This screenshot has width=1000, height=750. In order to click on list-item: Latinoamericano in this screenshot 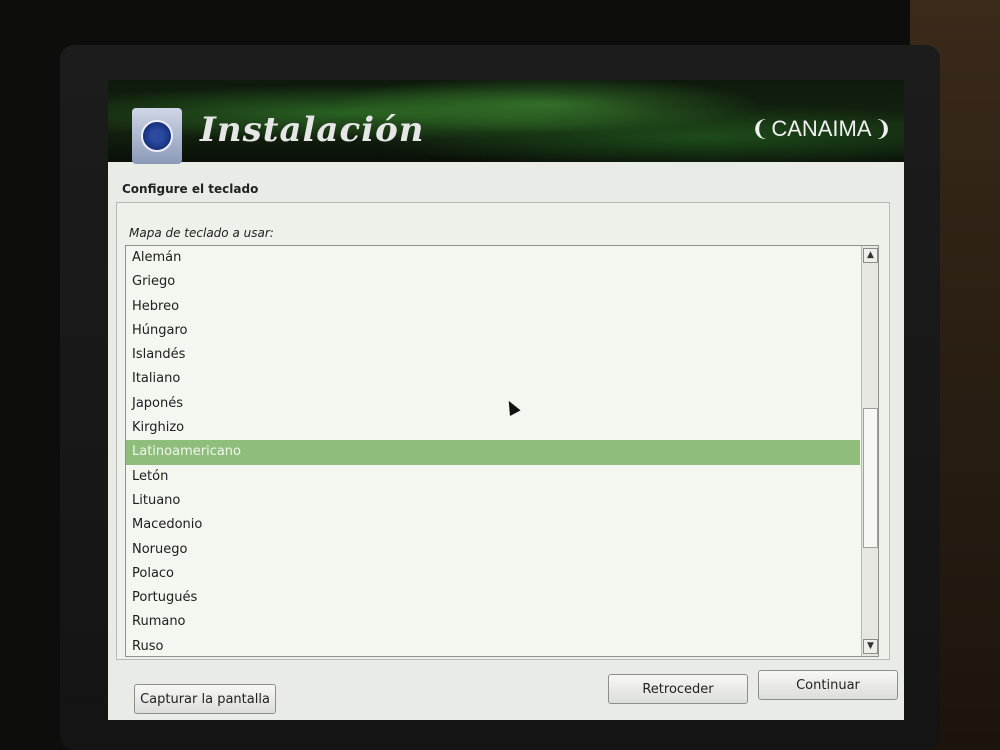, I will do `click(493, 452)`.